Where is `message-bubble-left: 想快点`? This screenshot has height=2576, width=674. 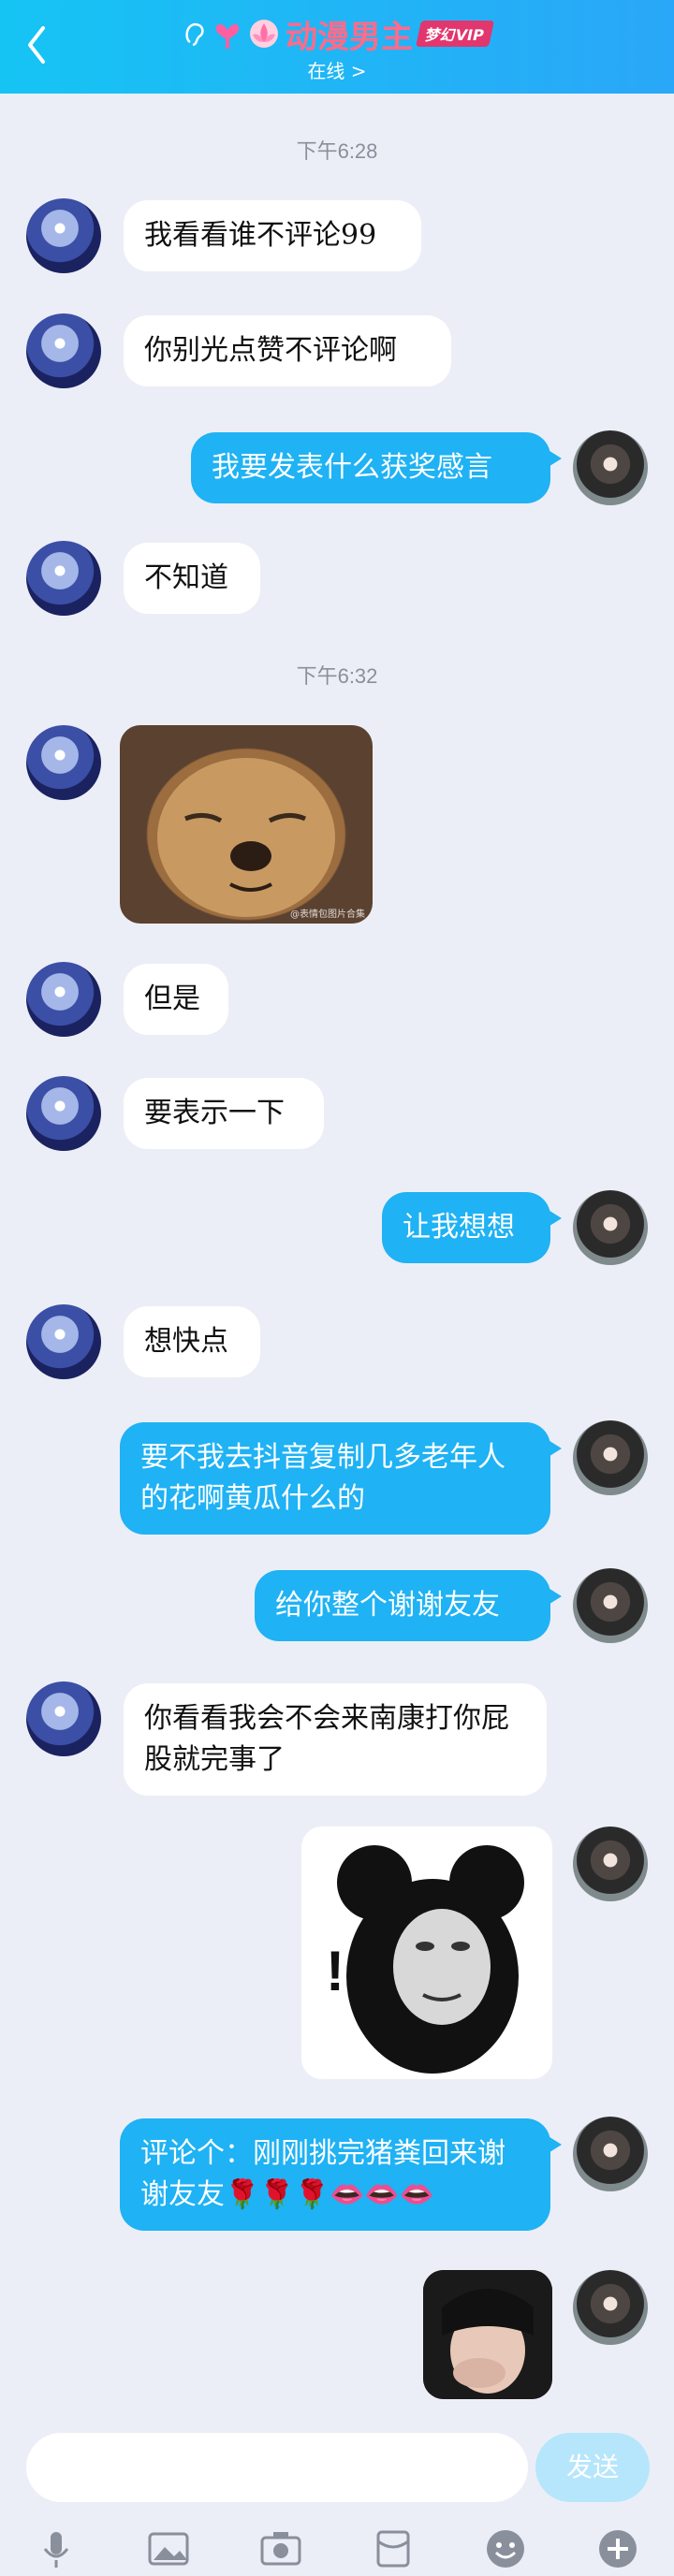
message-bubble-left: 想快点 is located at coordinates (192, 1341).